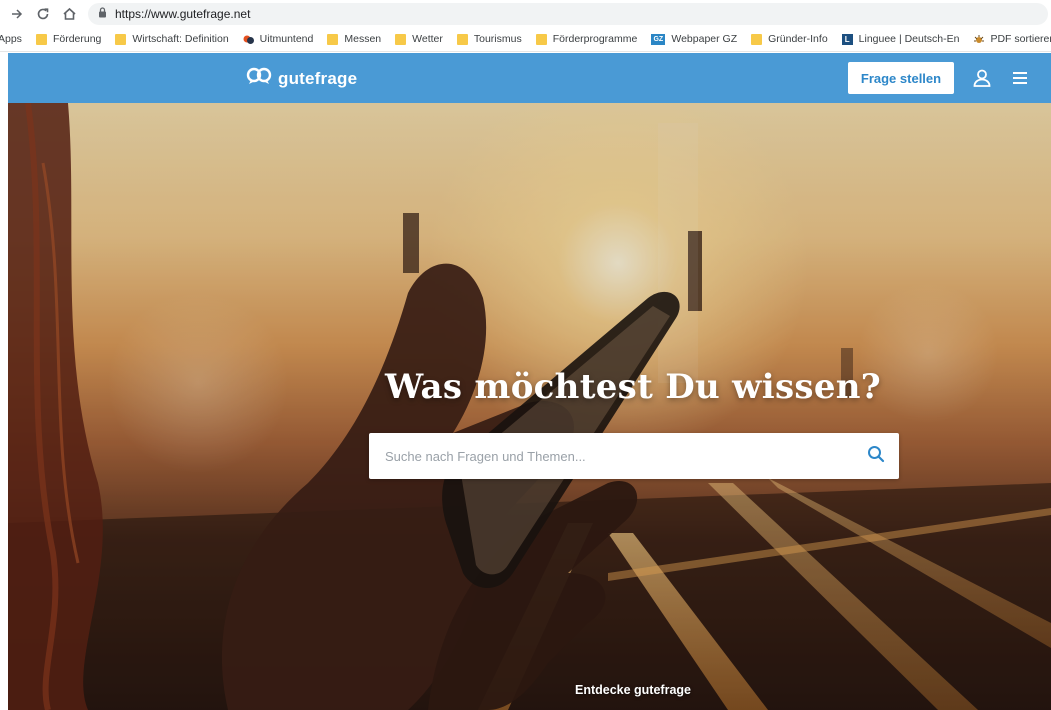  I want to click on site-header: gutefrage Frage stellen, so click(529, 78).